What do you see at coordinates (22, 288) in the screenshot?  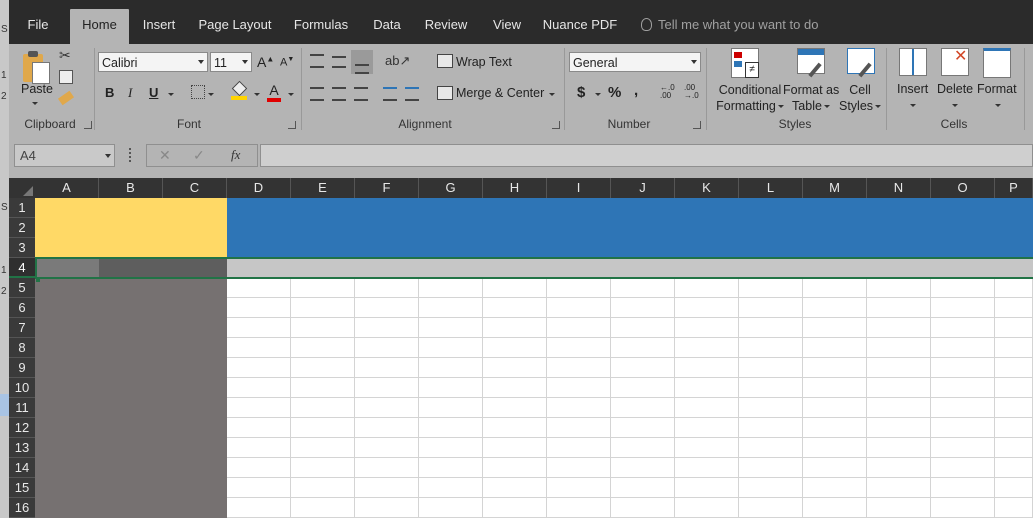 I see `row-header-5: 5` at bounding box center [22, 288].